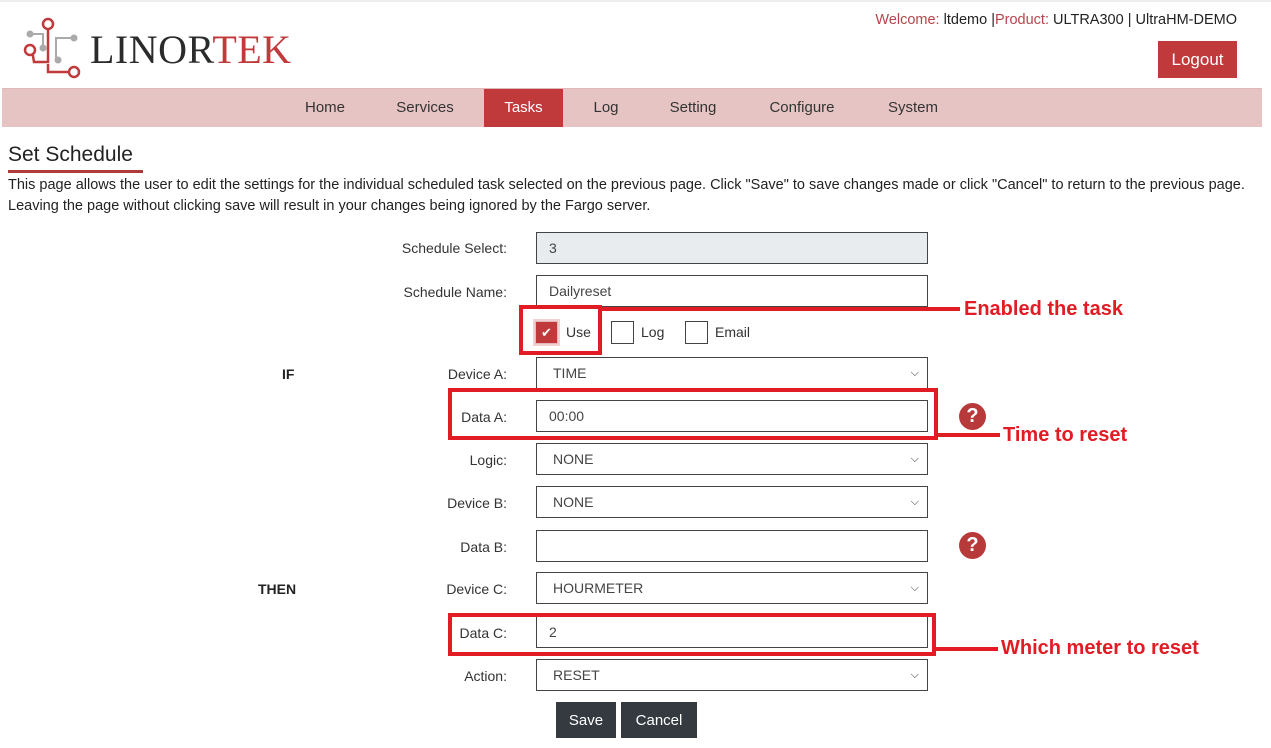 This screenshot has height=748, width=1271. I want to click on action-select: RESET ⌵, so click(732, 675).